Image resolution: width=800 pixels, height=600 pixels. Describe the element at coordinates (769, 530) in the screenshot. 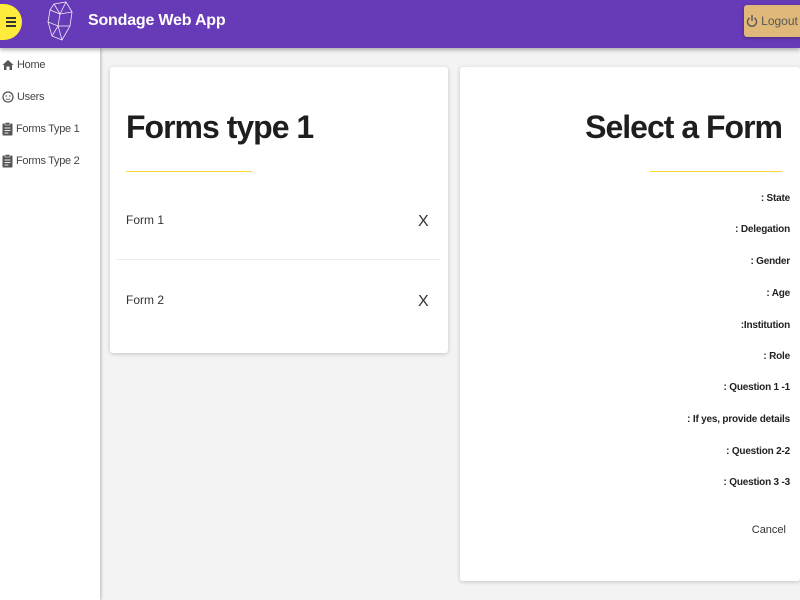

I see `cancel-button: Cancel` at that location.